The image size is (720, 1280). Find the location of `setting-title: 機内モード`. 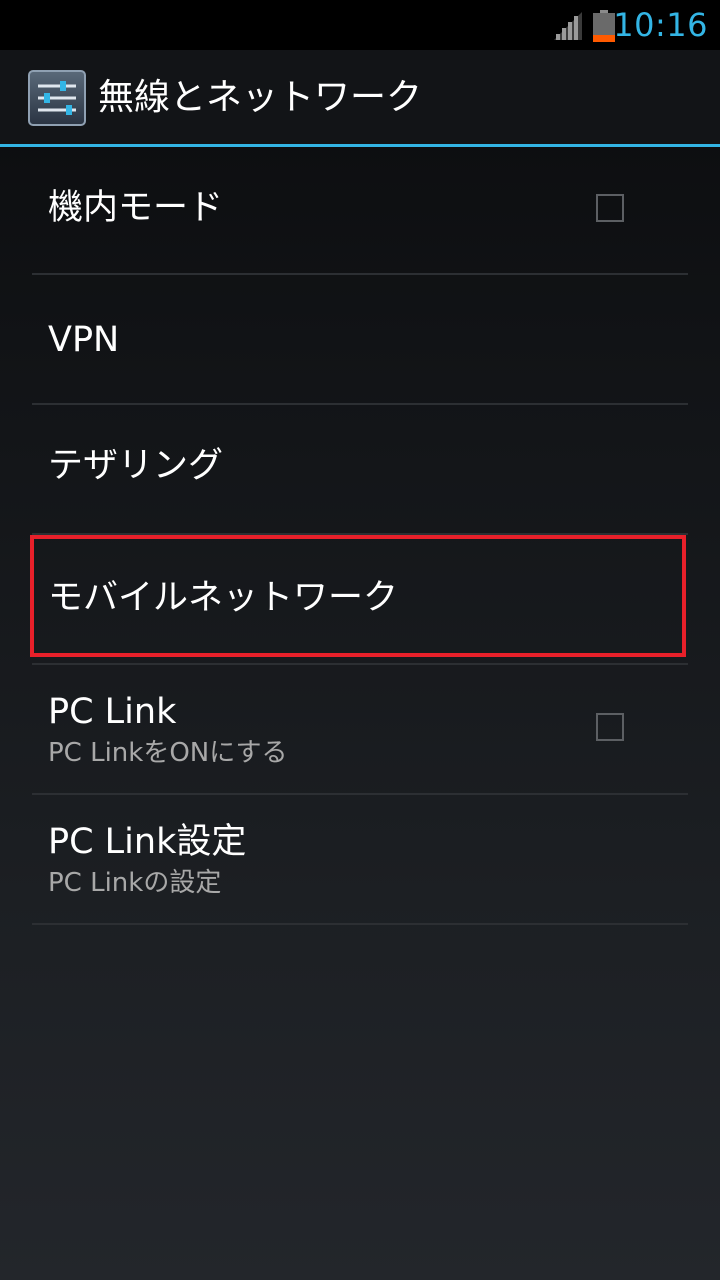

setting-title: 機内モード is located at coordinates (136, 208).